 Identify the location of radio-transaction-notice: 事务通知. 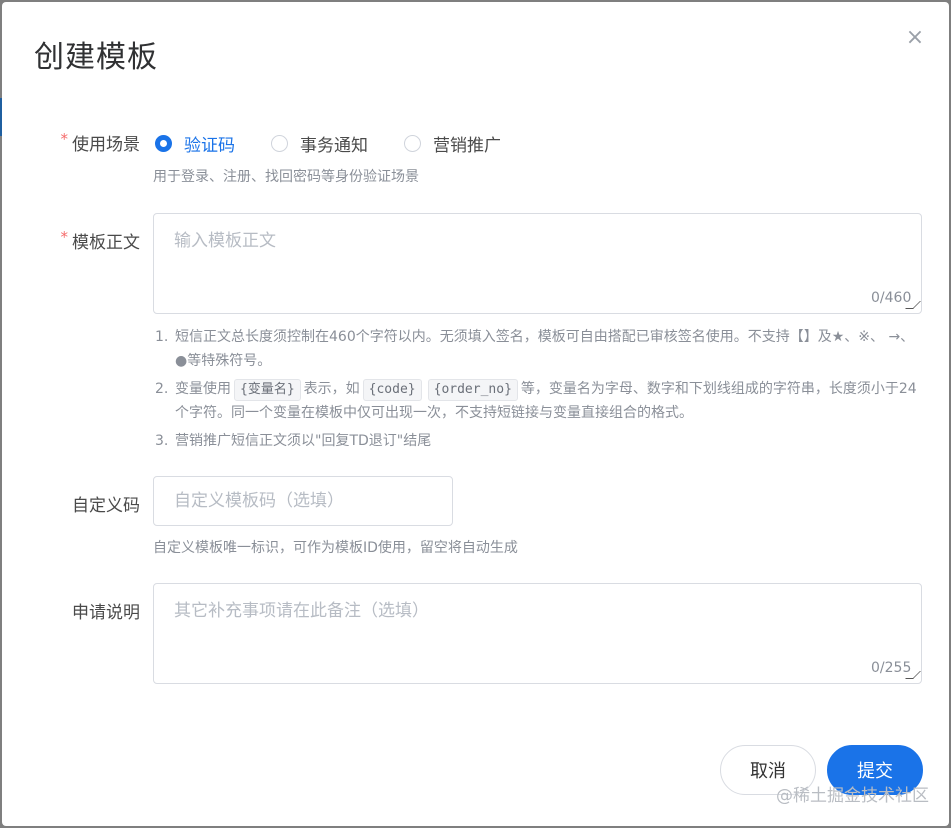
(319, 143).